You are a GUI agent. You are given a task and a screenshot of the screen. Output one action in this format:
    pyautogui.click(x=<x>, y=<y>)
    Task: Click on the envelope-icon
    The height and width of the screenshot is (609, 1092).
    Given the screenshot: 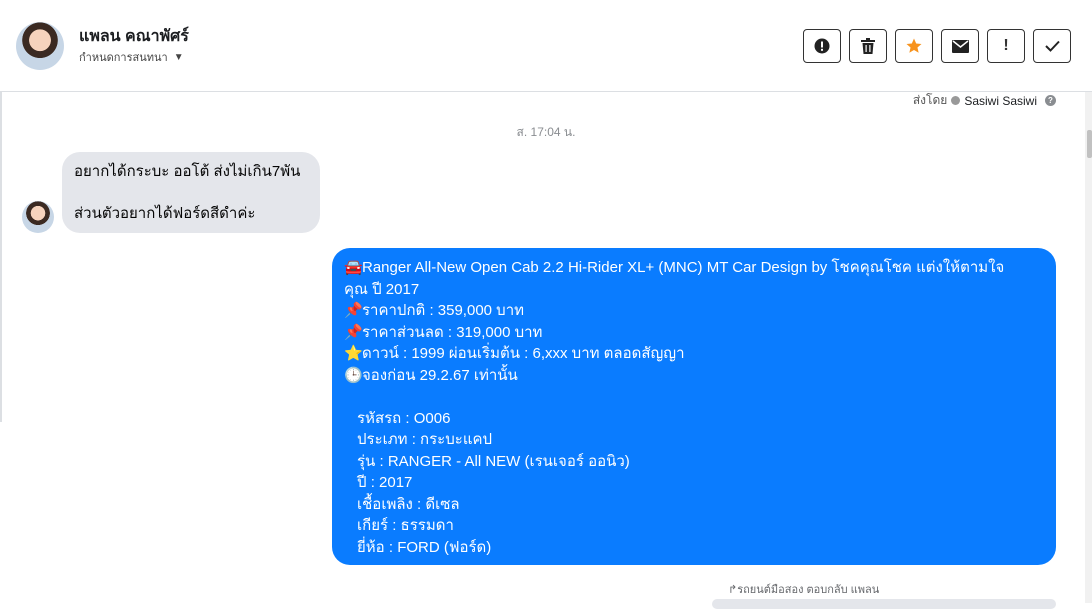 What is the action you would take?
    pyautogui.click(x=960, y=46)
    